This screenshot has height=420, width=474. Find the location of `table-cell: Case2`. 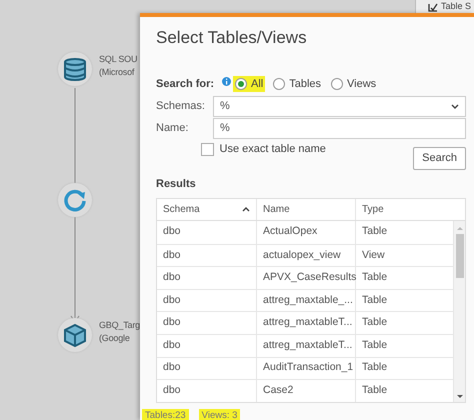

table-cell: Case2 is located at coordinates (306, 391).